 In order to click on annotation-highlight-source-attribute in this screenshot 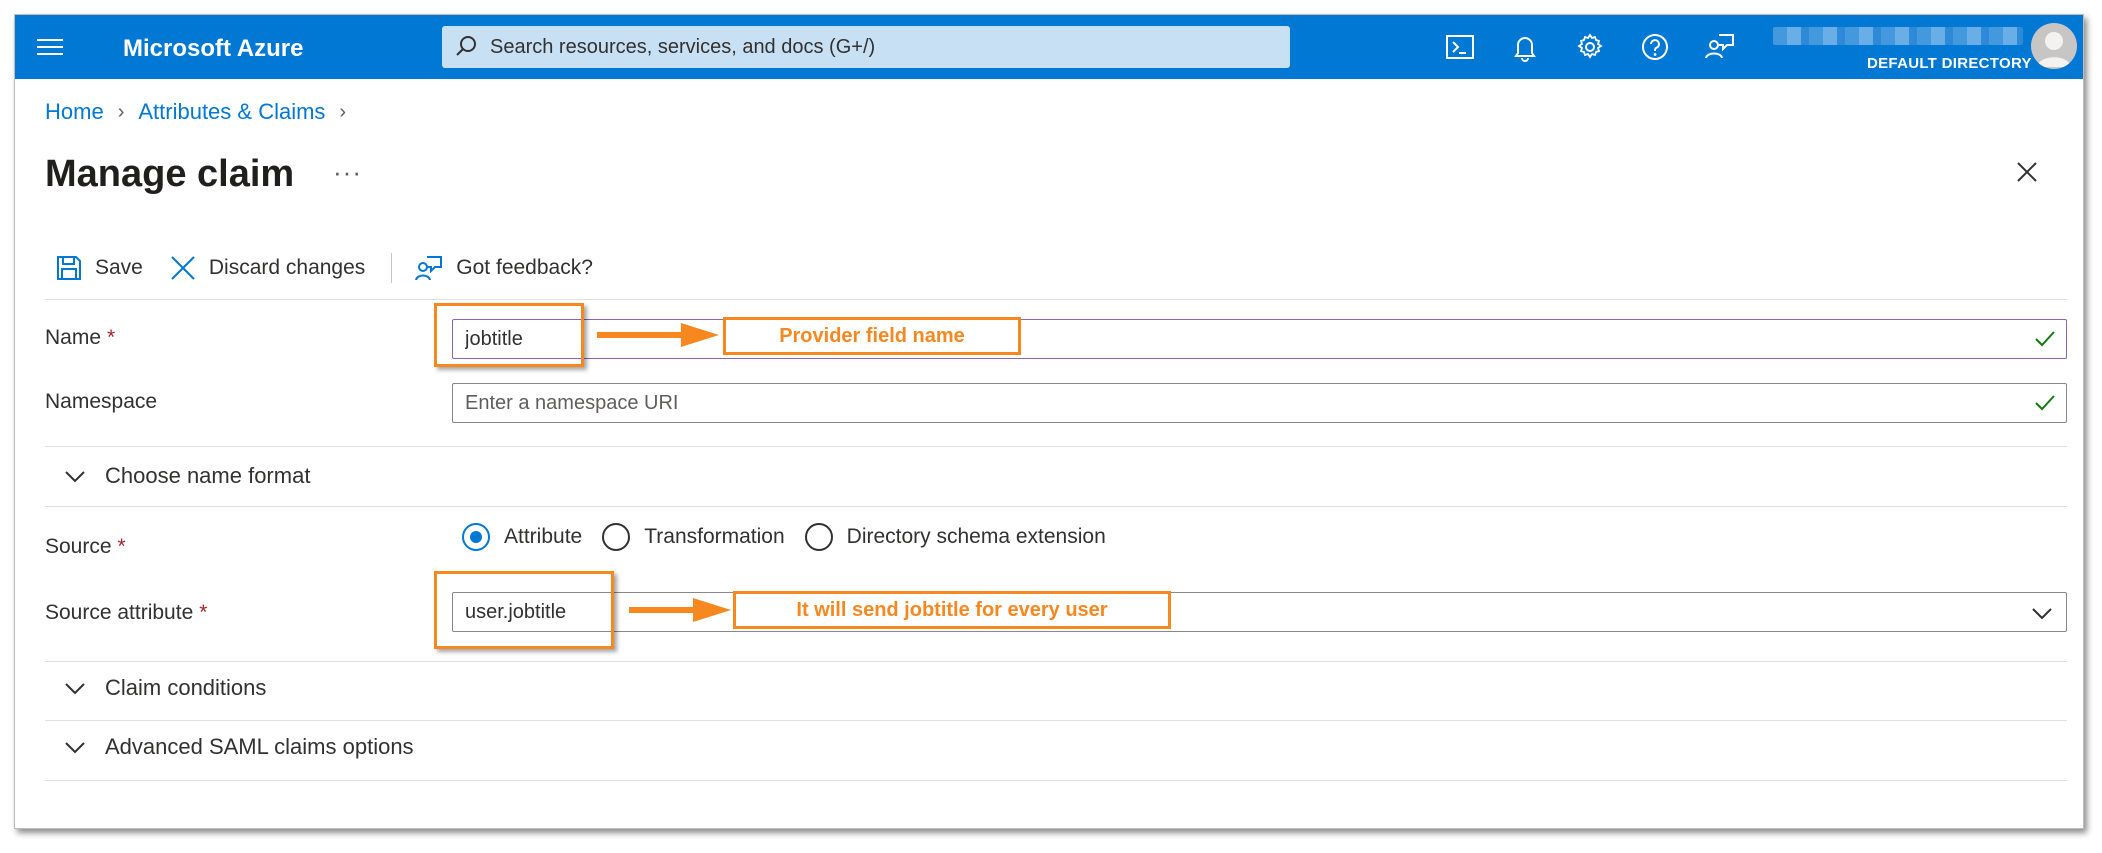, I will do `click(524, 610)`.